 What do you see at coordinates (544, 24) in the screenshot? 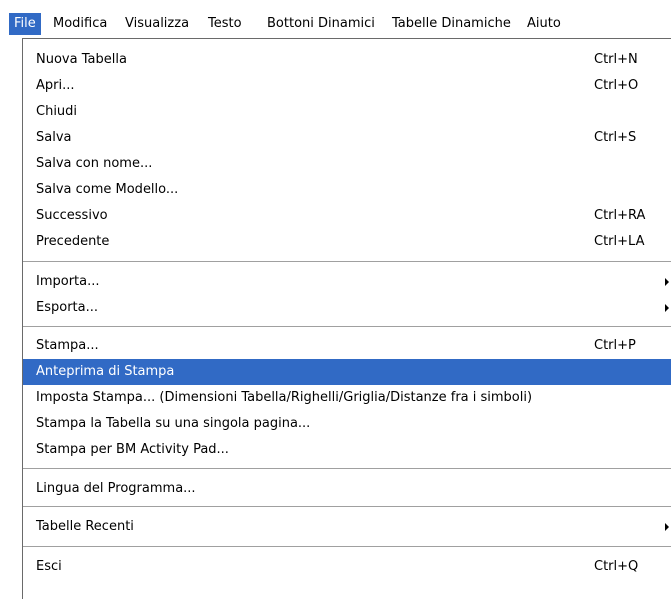
I see `menu-aiuto: Aiuto` at bounding box center [544, 24].